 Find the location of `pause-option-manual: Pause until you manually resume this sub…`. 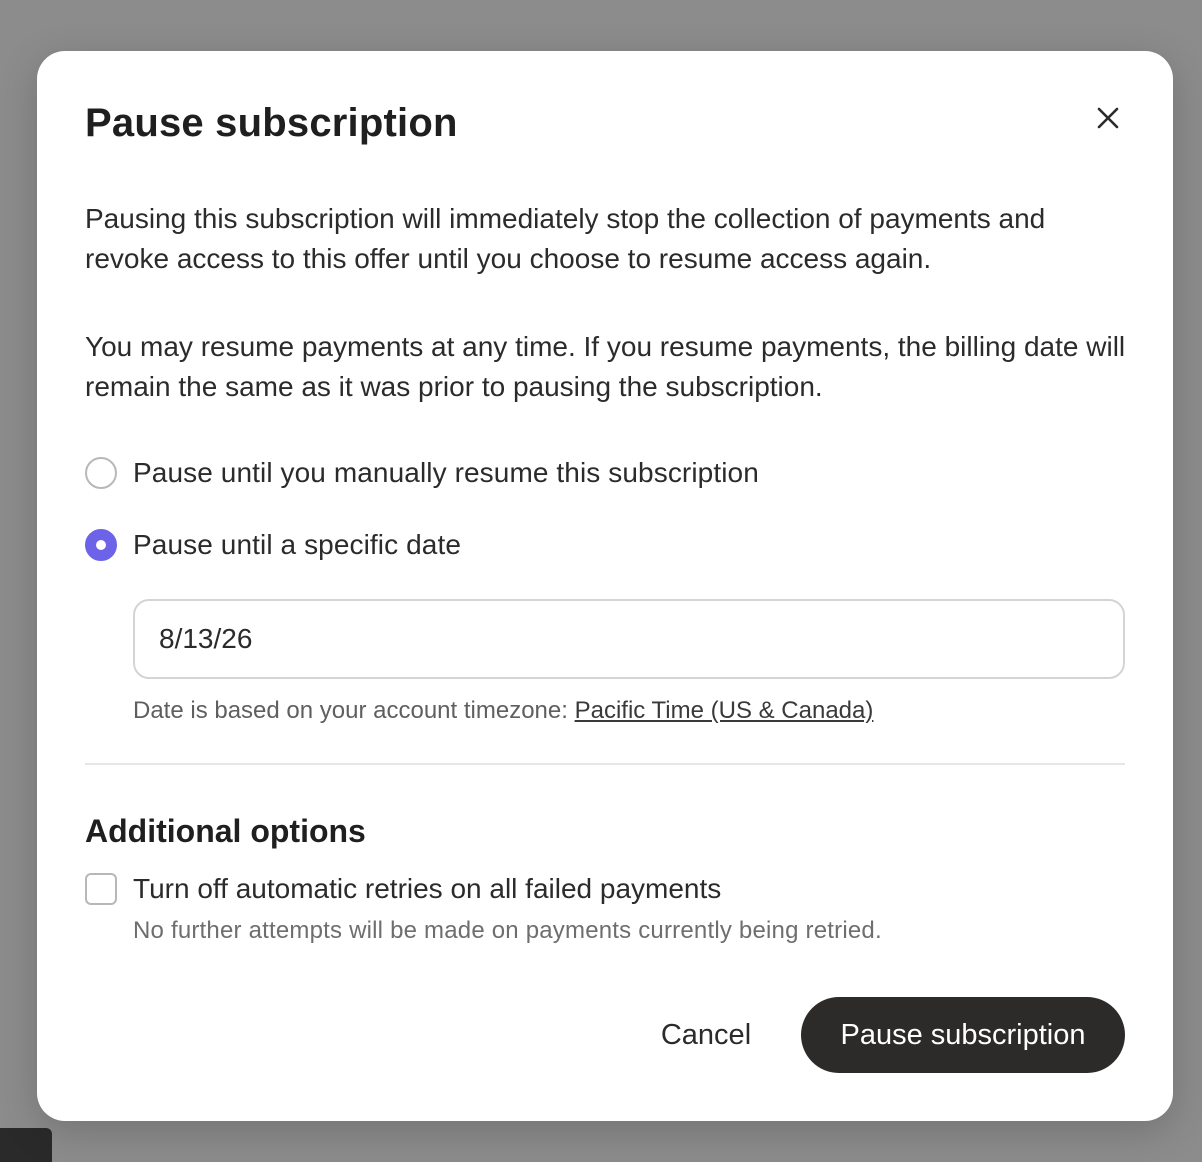

pause-option-manual: Pause until you manually resume this sub… is located at coordinates (422, 473).